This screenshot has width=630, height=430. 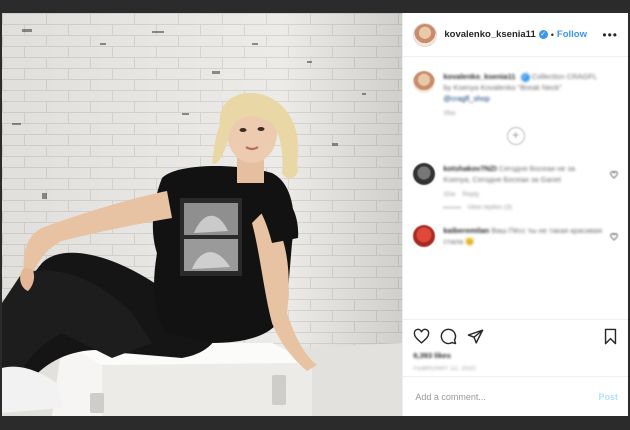 What do you see at coordinates (502, 87) in the screenshot?
I see `caption-line2: by Ksenya Kovalenko "Break Neck"` at bounding box center [502, 87].